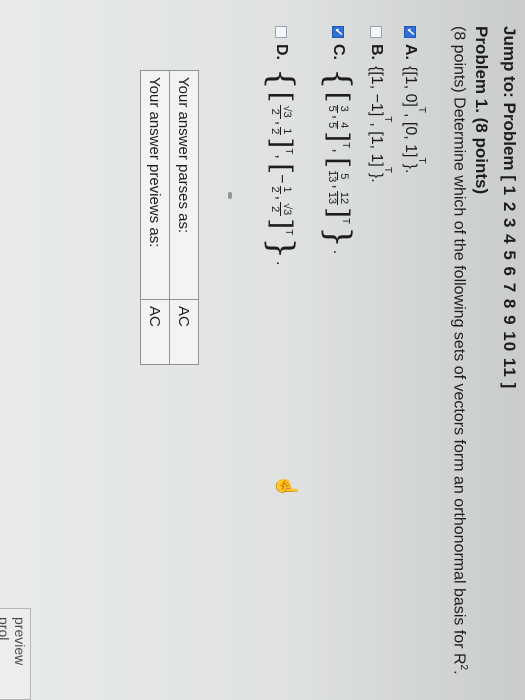  Describe the element at coordinates (338, 108) in the screenshot. I see `frac-c1: 35` at that location.